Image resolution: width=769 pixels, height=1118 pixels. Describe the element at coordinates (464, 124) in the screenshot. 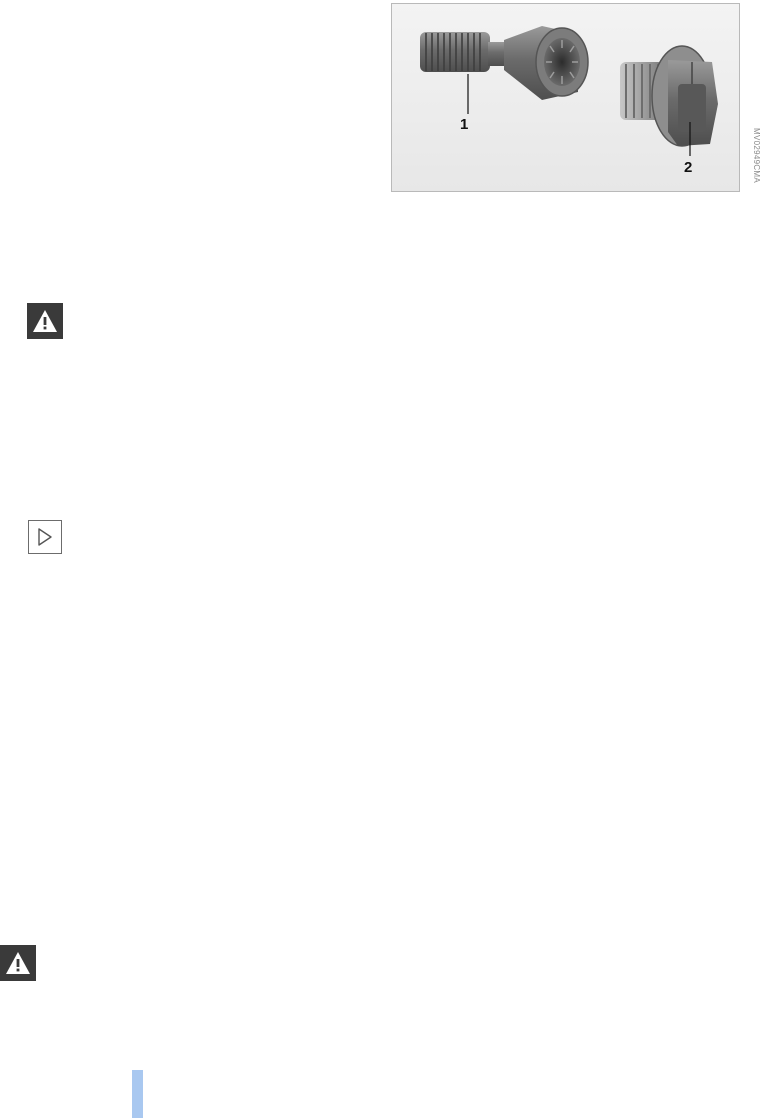

I see `callout-1: 1` at that location.